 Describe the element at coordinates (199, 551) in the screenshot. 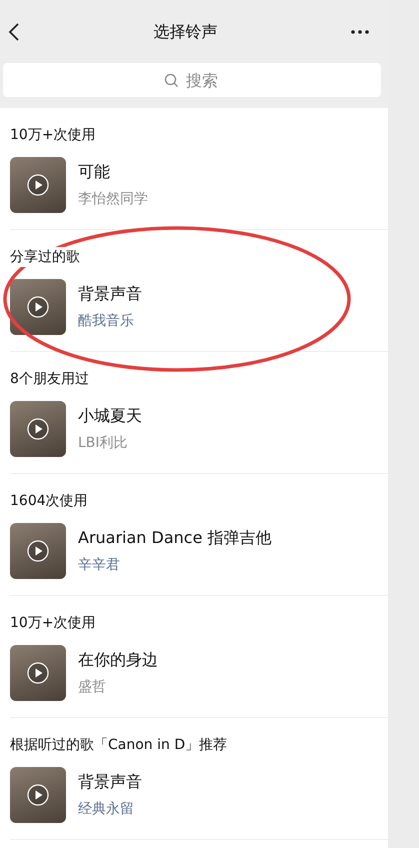

I see `song-item: Aruarian Dance 指弹吉他 辛辛君` at that location.